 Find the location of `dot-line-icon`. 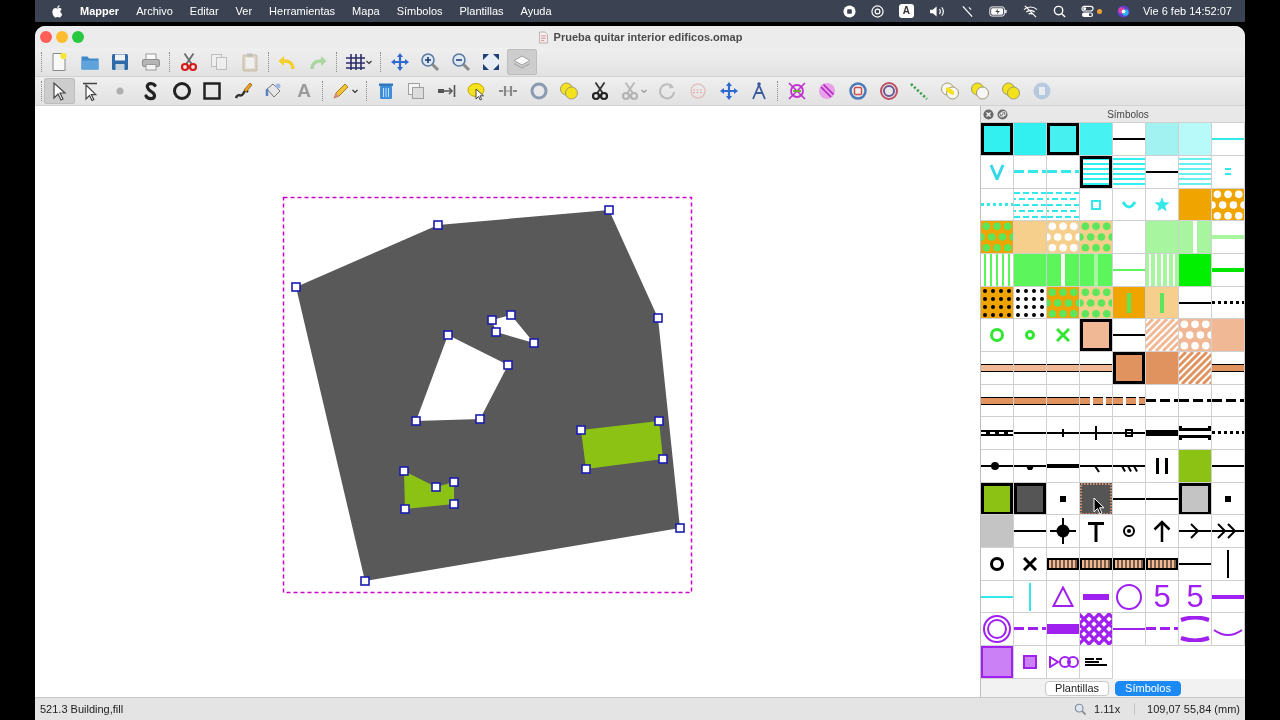

dot-line-icon is located at coordinates (997, 466).